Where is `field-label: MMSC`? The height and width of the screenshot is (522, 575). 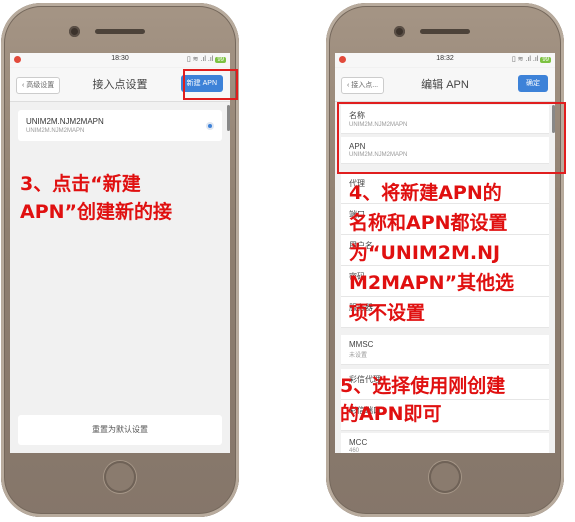
field-label: MMSC is located at coordinates (361, 344).